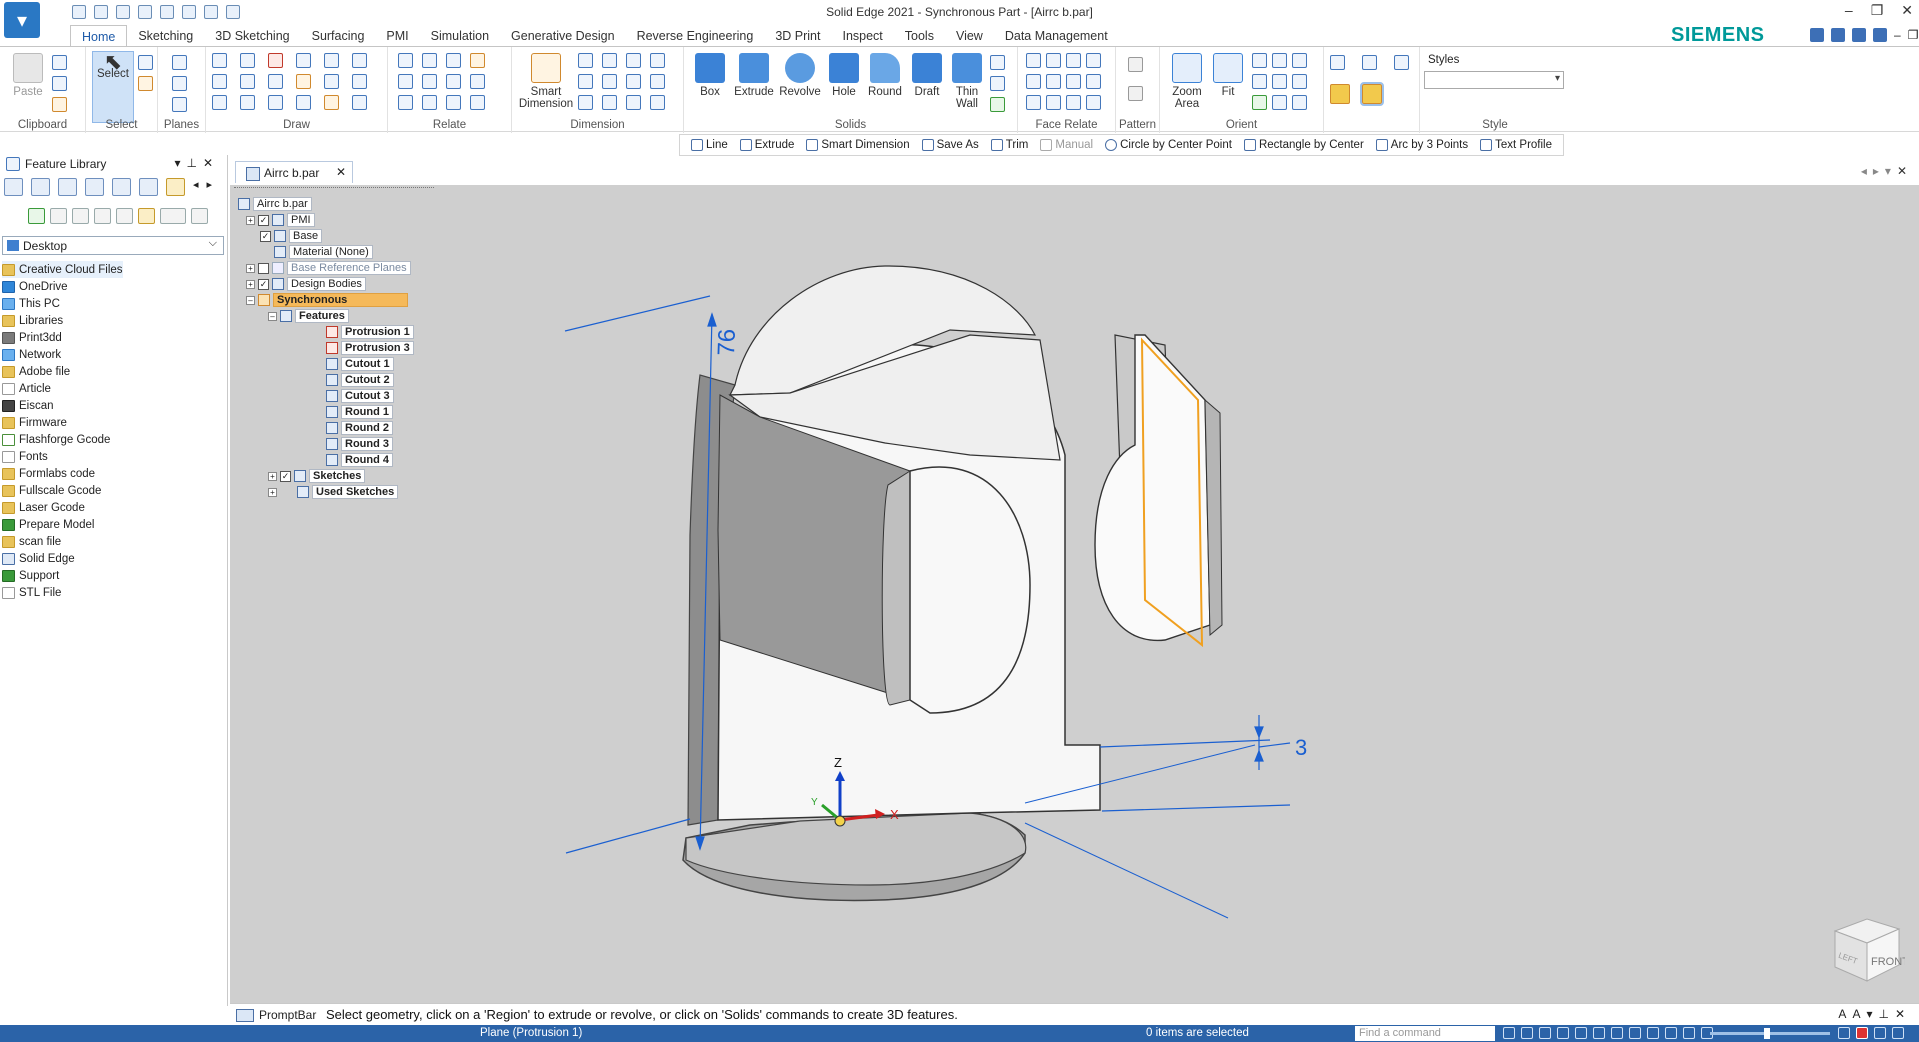  What do you see at coordinates (1422, 145) in the screenshot?
I see `cmd-arc-by-3-points: Arc by 3 Points` at bounding box center [1422, 145].